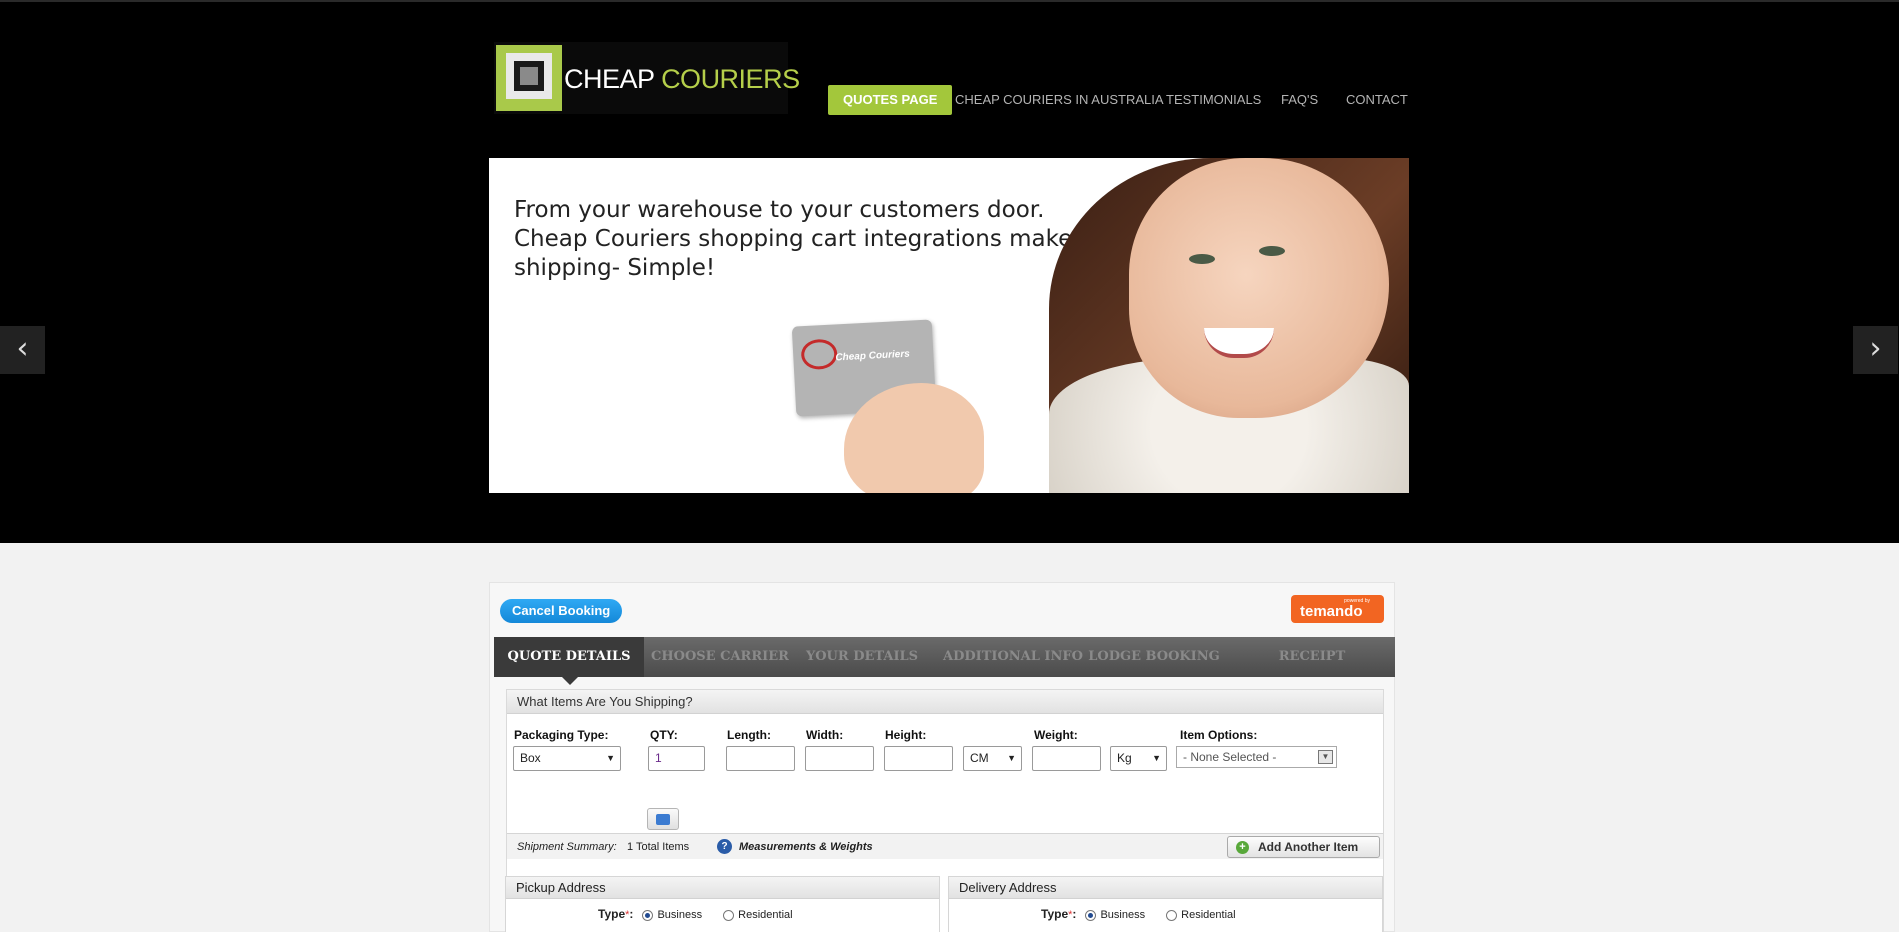  I want to click on weight-input, so click(1066, 758).